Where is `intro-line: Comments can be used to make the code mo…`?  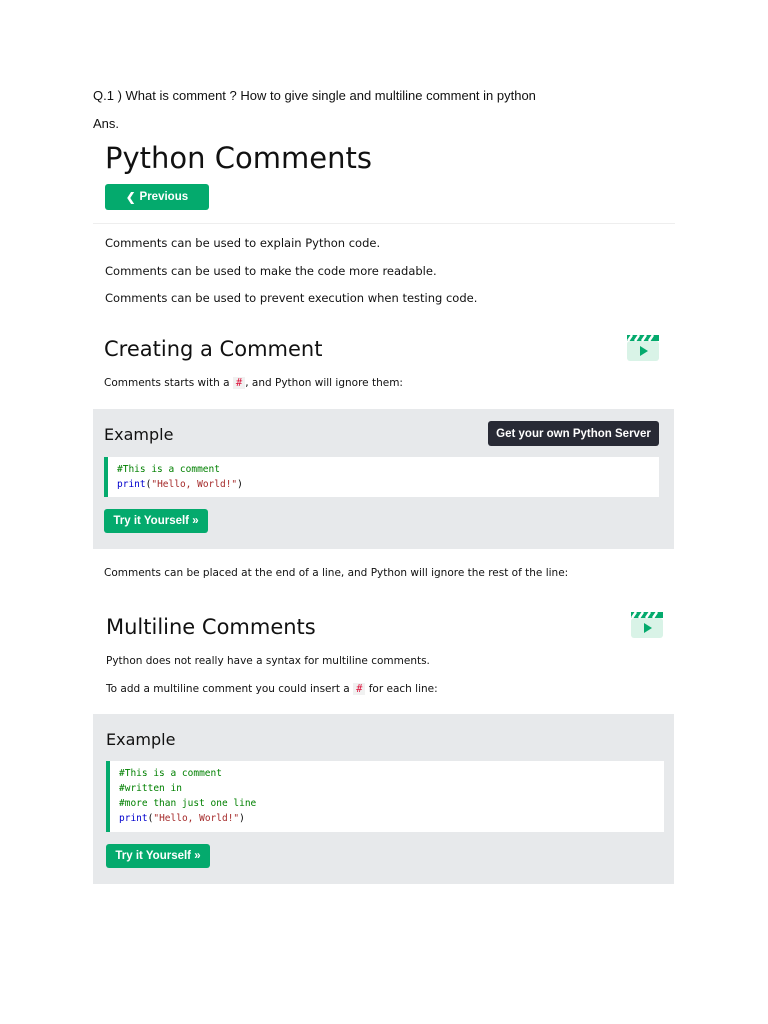 intro-line: Comments can be used to make the code mo… is located at coordinates (271, 271).